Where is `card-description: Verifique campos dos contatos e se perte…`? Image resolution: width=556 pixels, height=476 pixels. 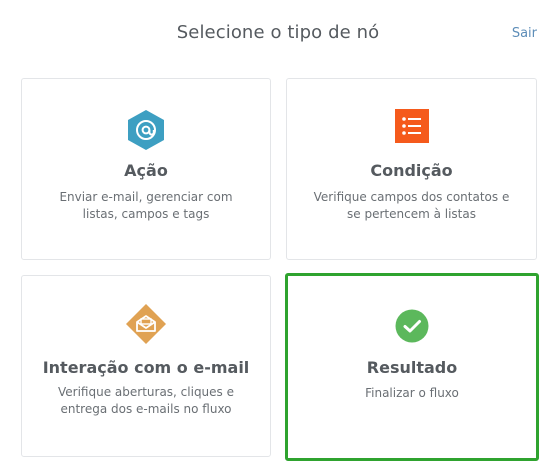
card-description: Verifique campos dos contatos e se perte… is located at coordinates (411, 205).